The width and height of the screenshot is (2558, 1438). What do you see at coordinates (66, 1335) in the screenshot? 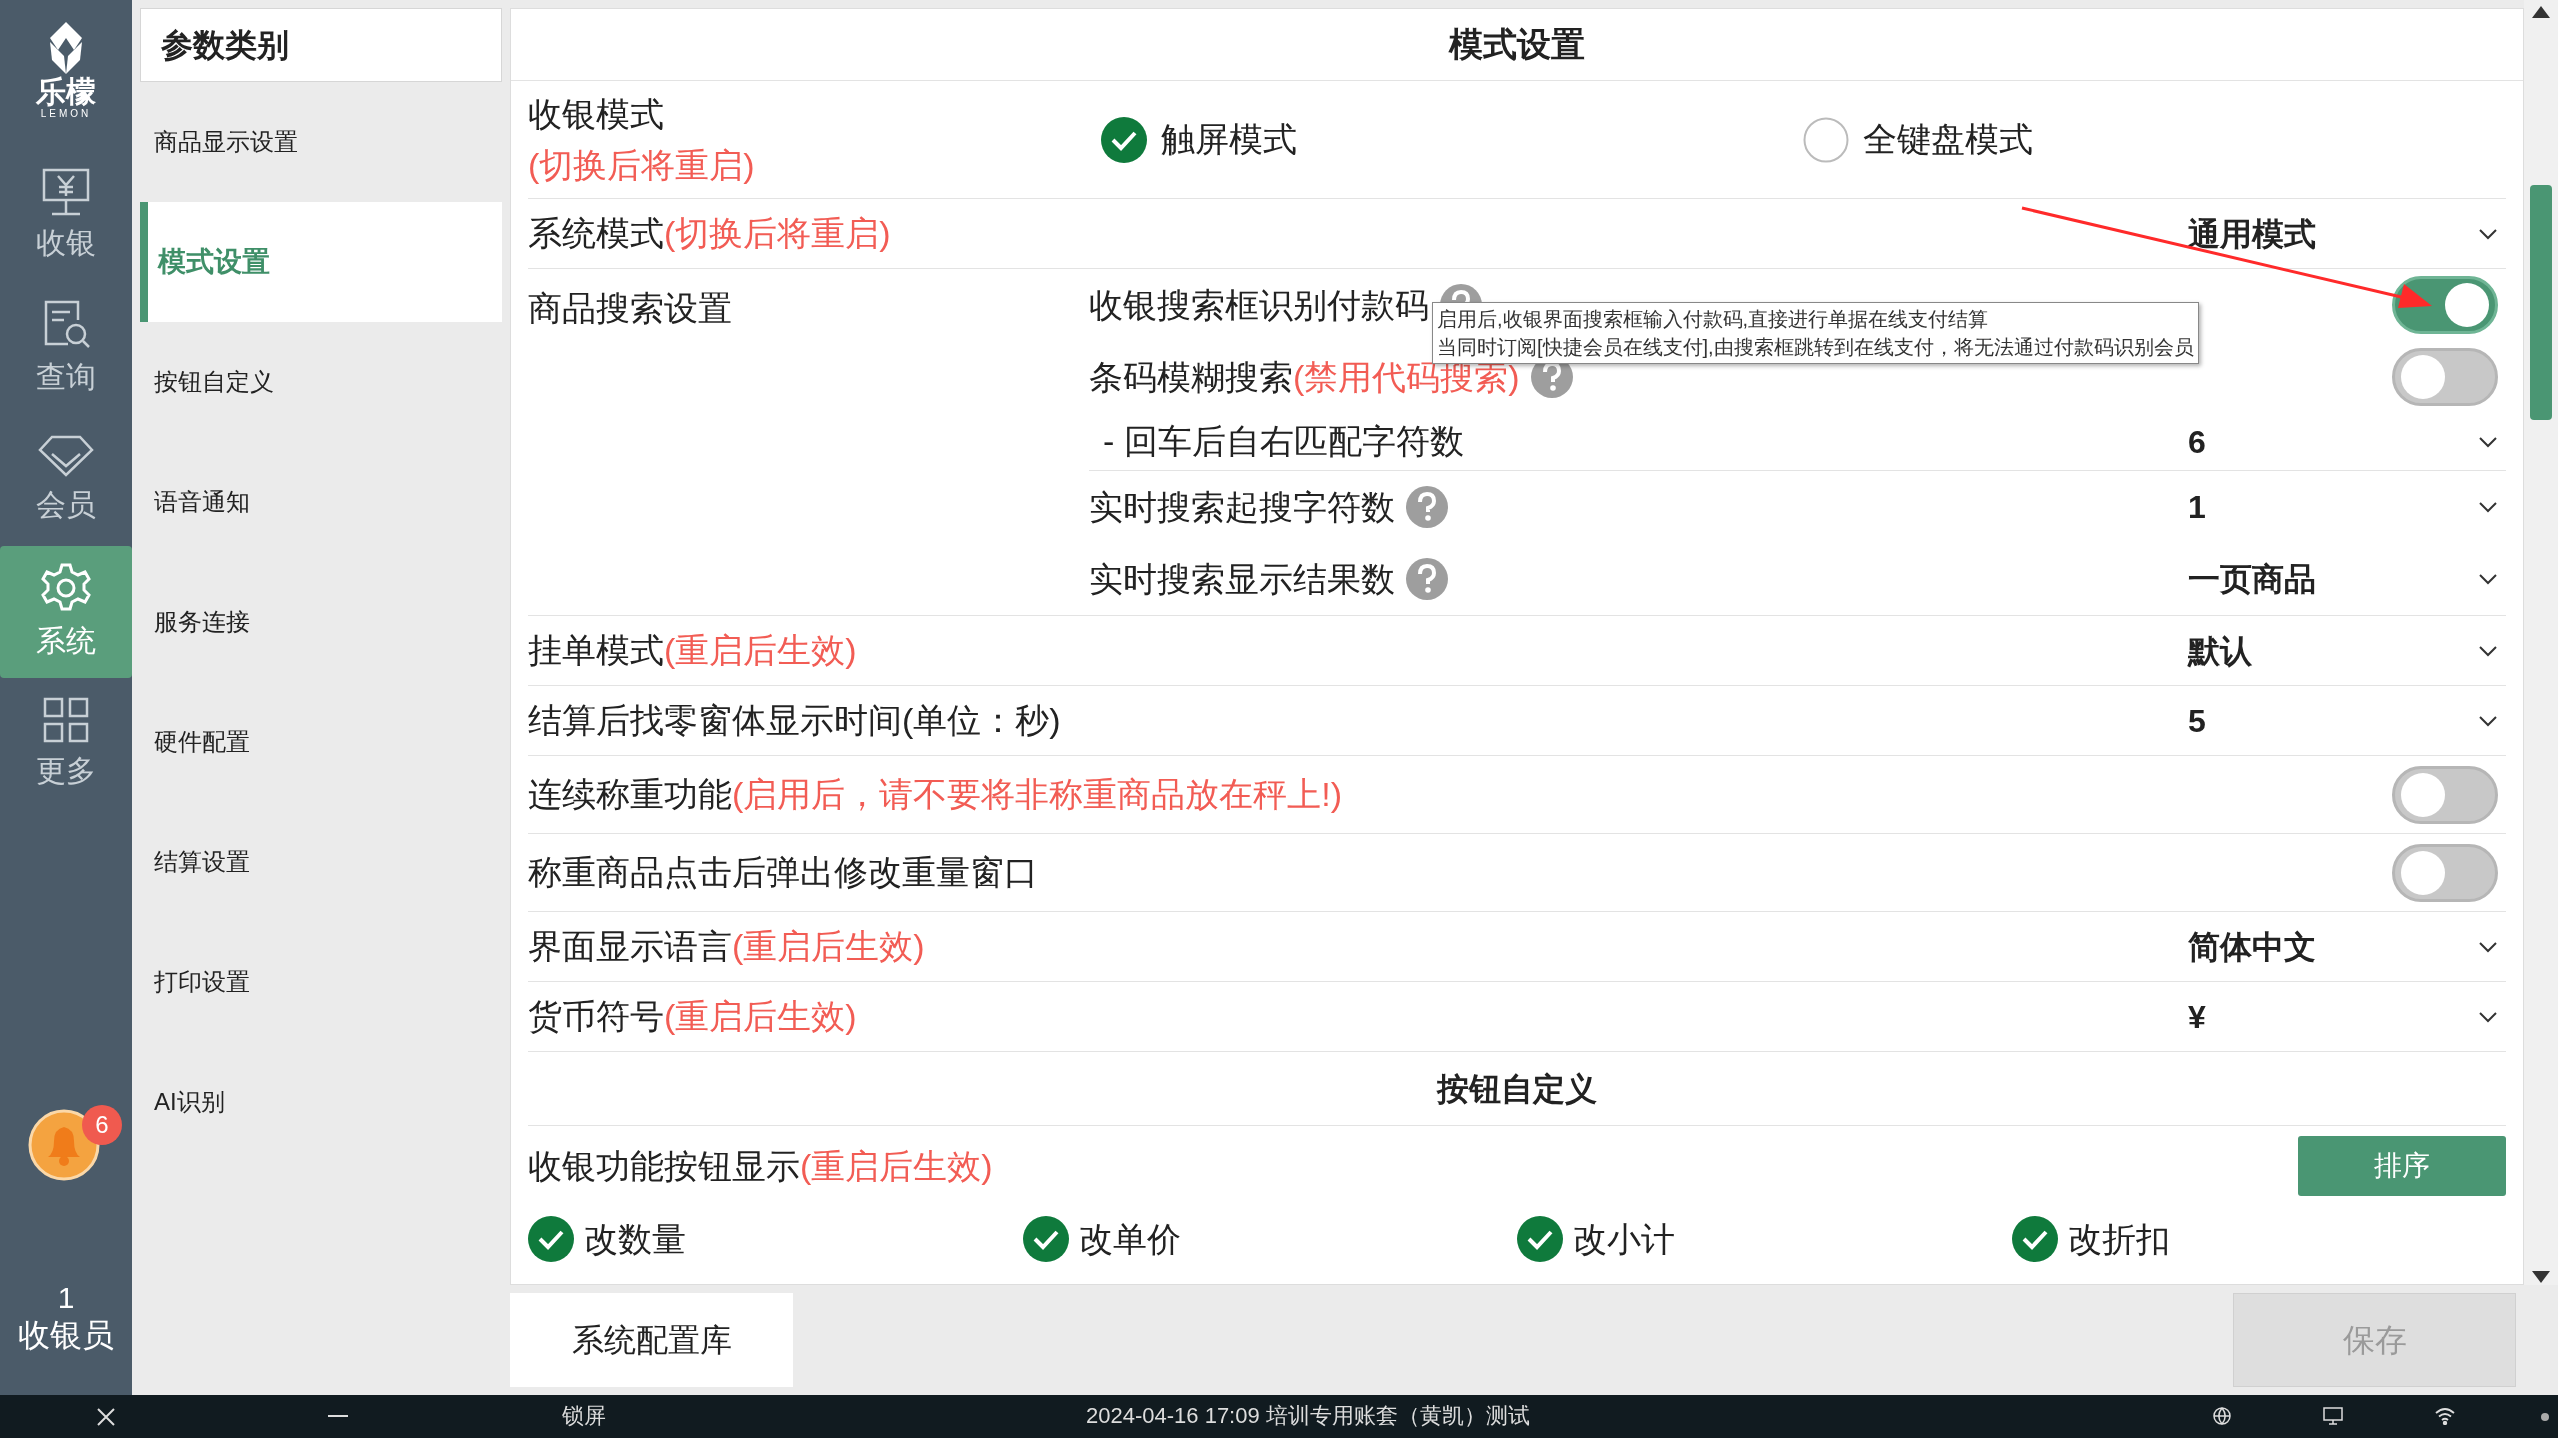
I see `user-role: 收银员` at bounding box center [66, 1335].